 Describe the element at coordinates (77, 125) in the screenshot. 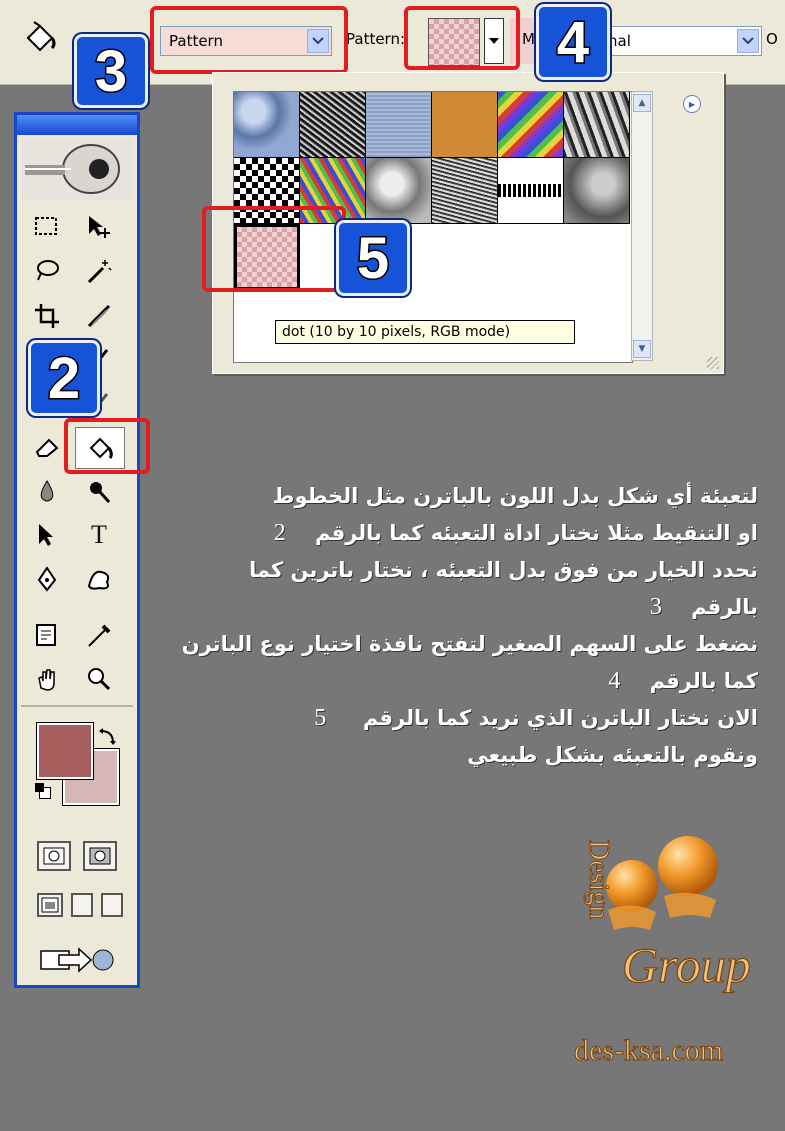

I see `tools-panel-titlebar` at that location.